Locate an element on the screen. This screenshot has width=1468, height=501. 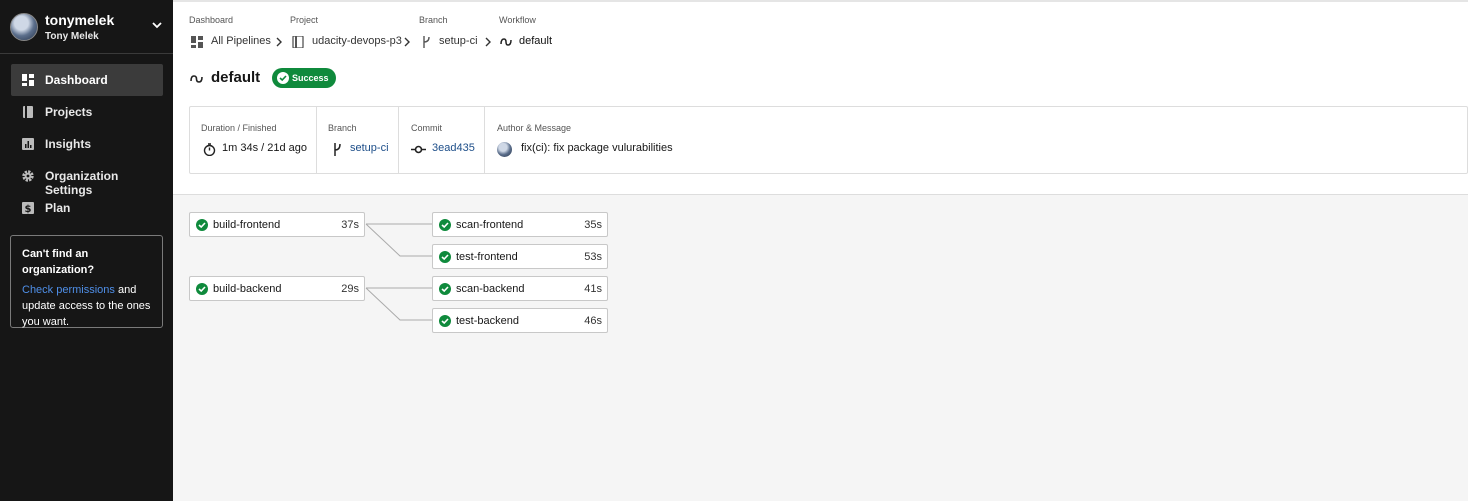
job-build-backend: build-backend 29s is located at coordinates (277, 288).